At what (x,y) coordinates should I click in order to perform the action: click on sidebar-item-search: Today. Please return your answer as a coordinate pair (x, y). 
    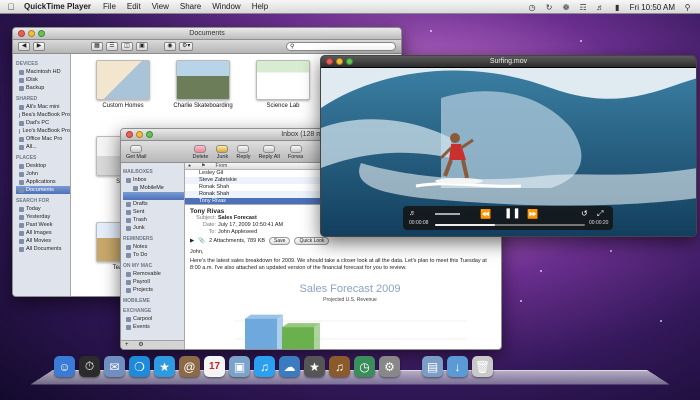
    Looking at the image, I should click on (43, 209).